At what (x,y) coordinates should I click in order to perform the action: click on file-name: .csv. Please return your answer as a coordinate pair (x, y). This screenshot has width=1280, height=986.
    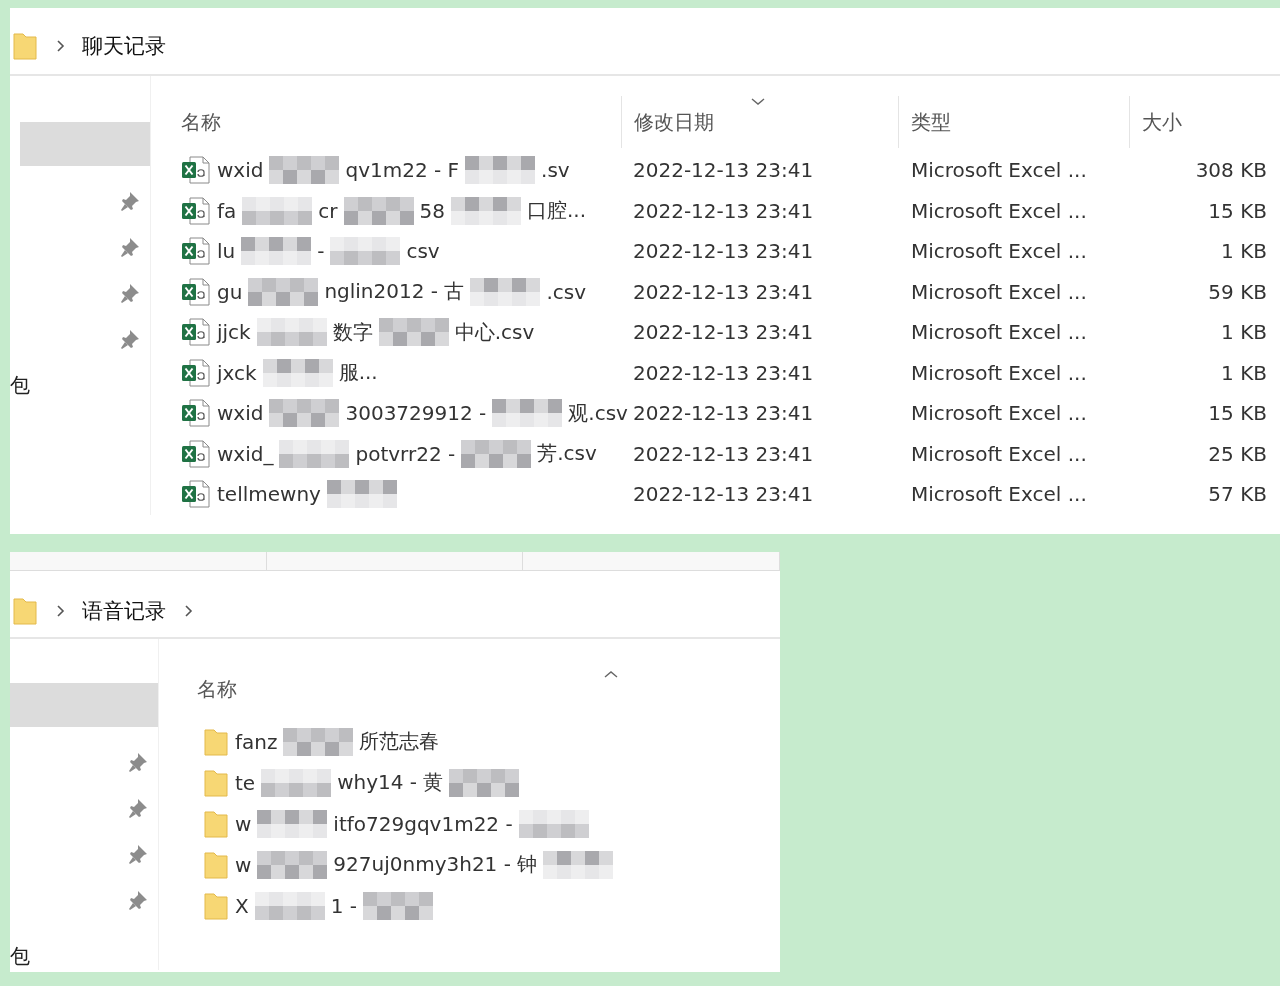
    Looking at the image, I should click on (566, 291).